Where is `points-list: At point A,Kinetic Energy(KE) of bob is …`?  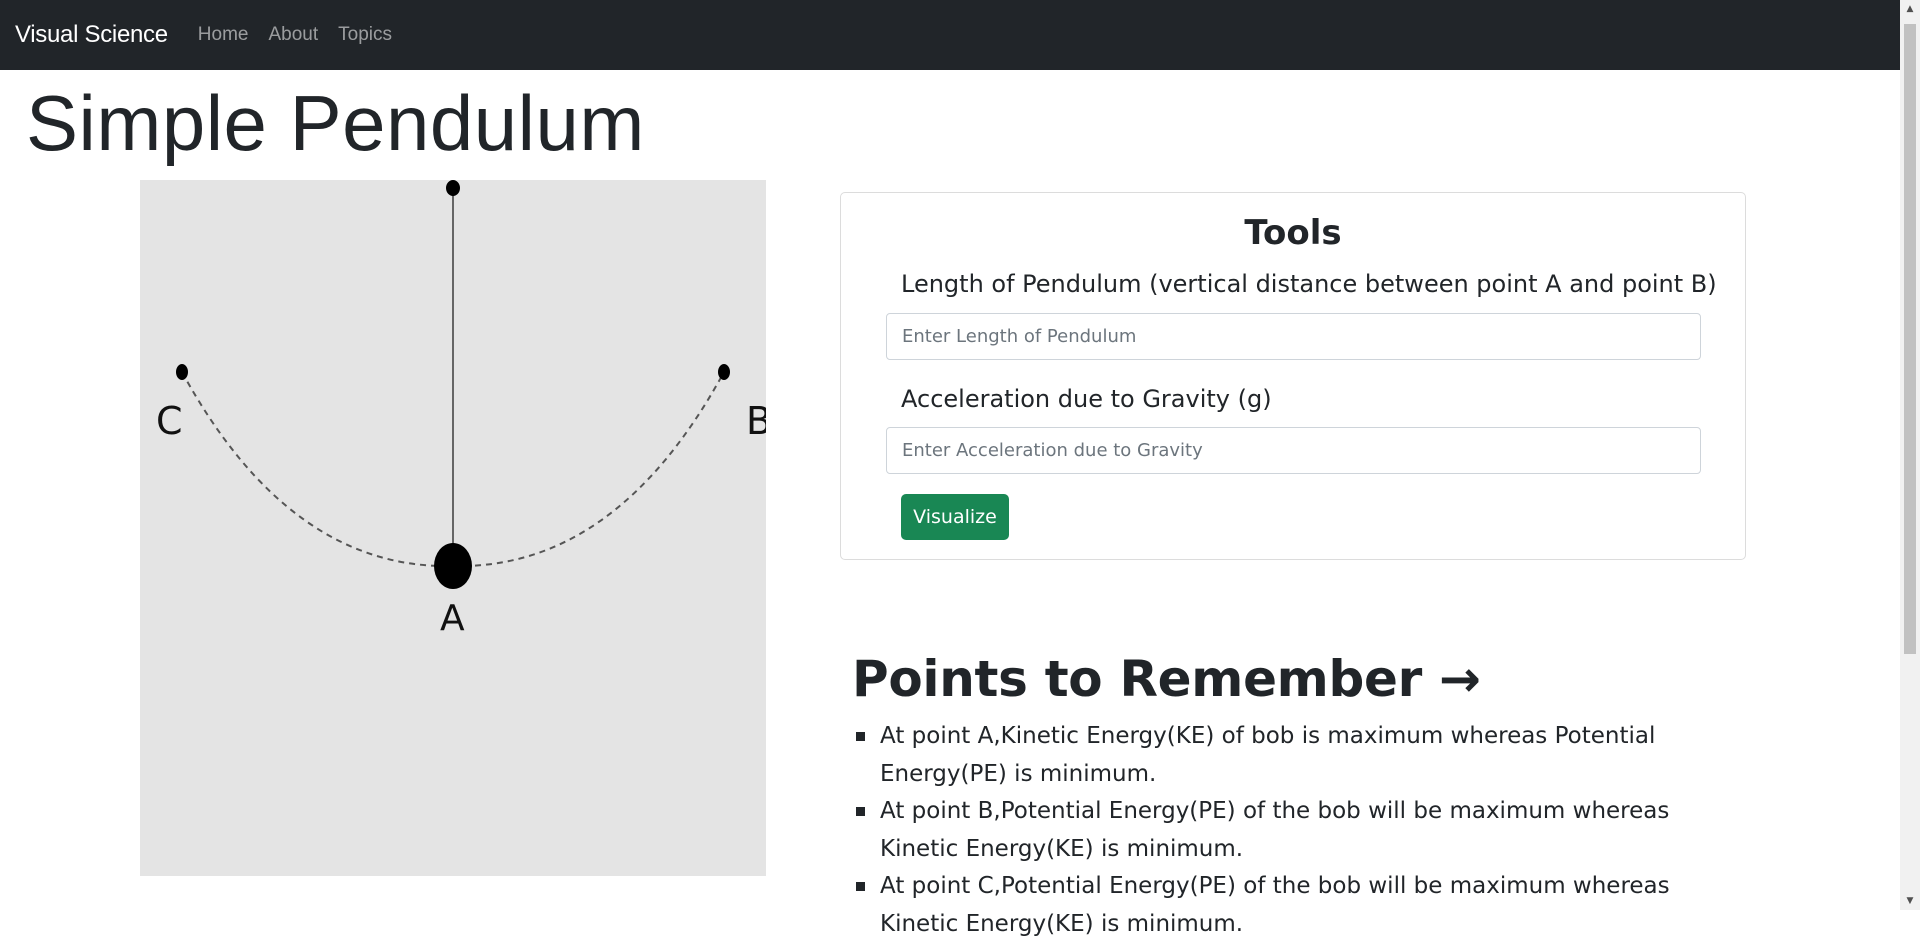 points-list: At point A,Kinetic Energy(KE) of bob is … is located at coordinates (1302, 830).